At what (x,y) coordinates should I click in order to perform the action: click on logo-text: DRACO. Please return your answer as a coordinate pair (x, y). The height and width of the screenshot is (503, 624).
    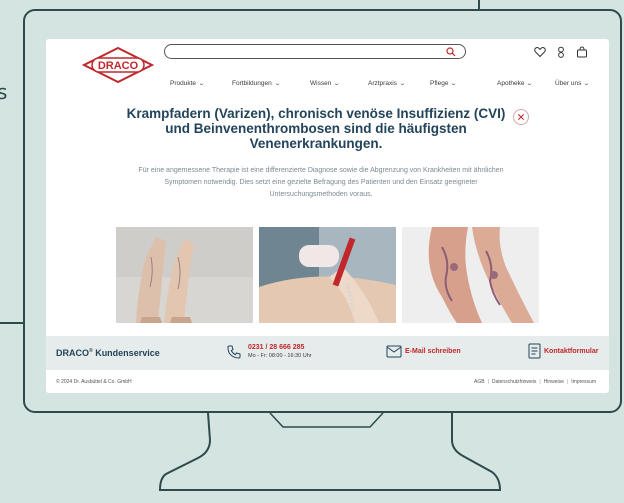
    Looking at the image, I should click on (118, 66).